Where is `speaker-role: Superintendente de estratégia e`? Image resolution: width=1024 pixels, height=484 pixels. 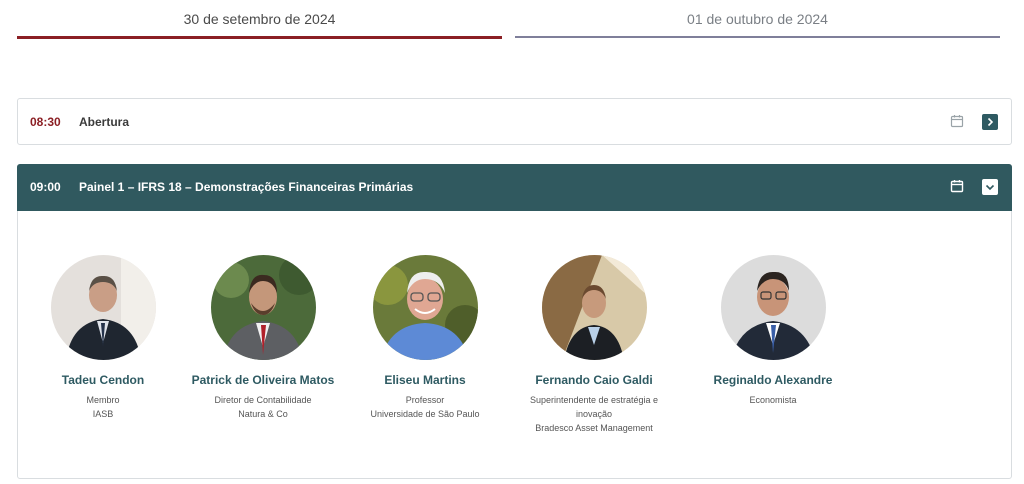
speaker-role: Superintendente de estratégia e is located at coordinates (594, 400).